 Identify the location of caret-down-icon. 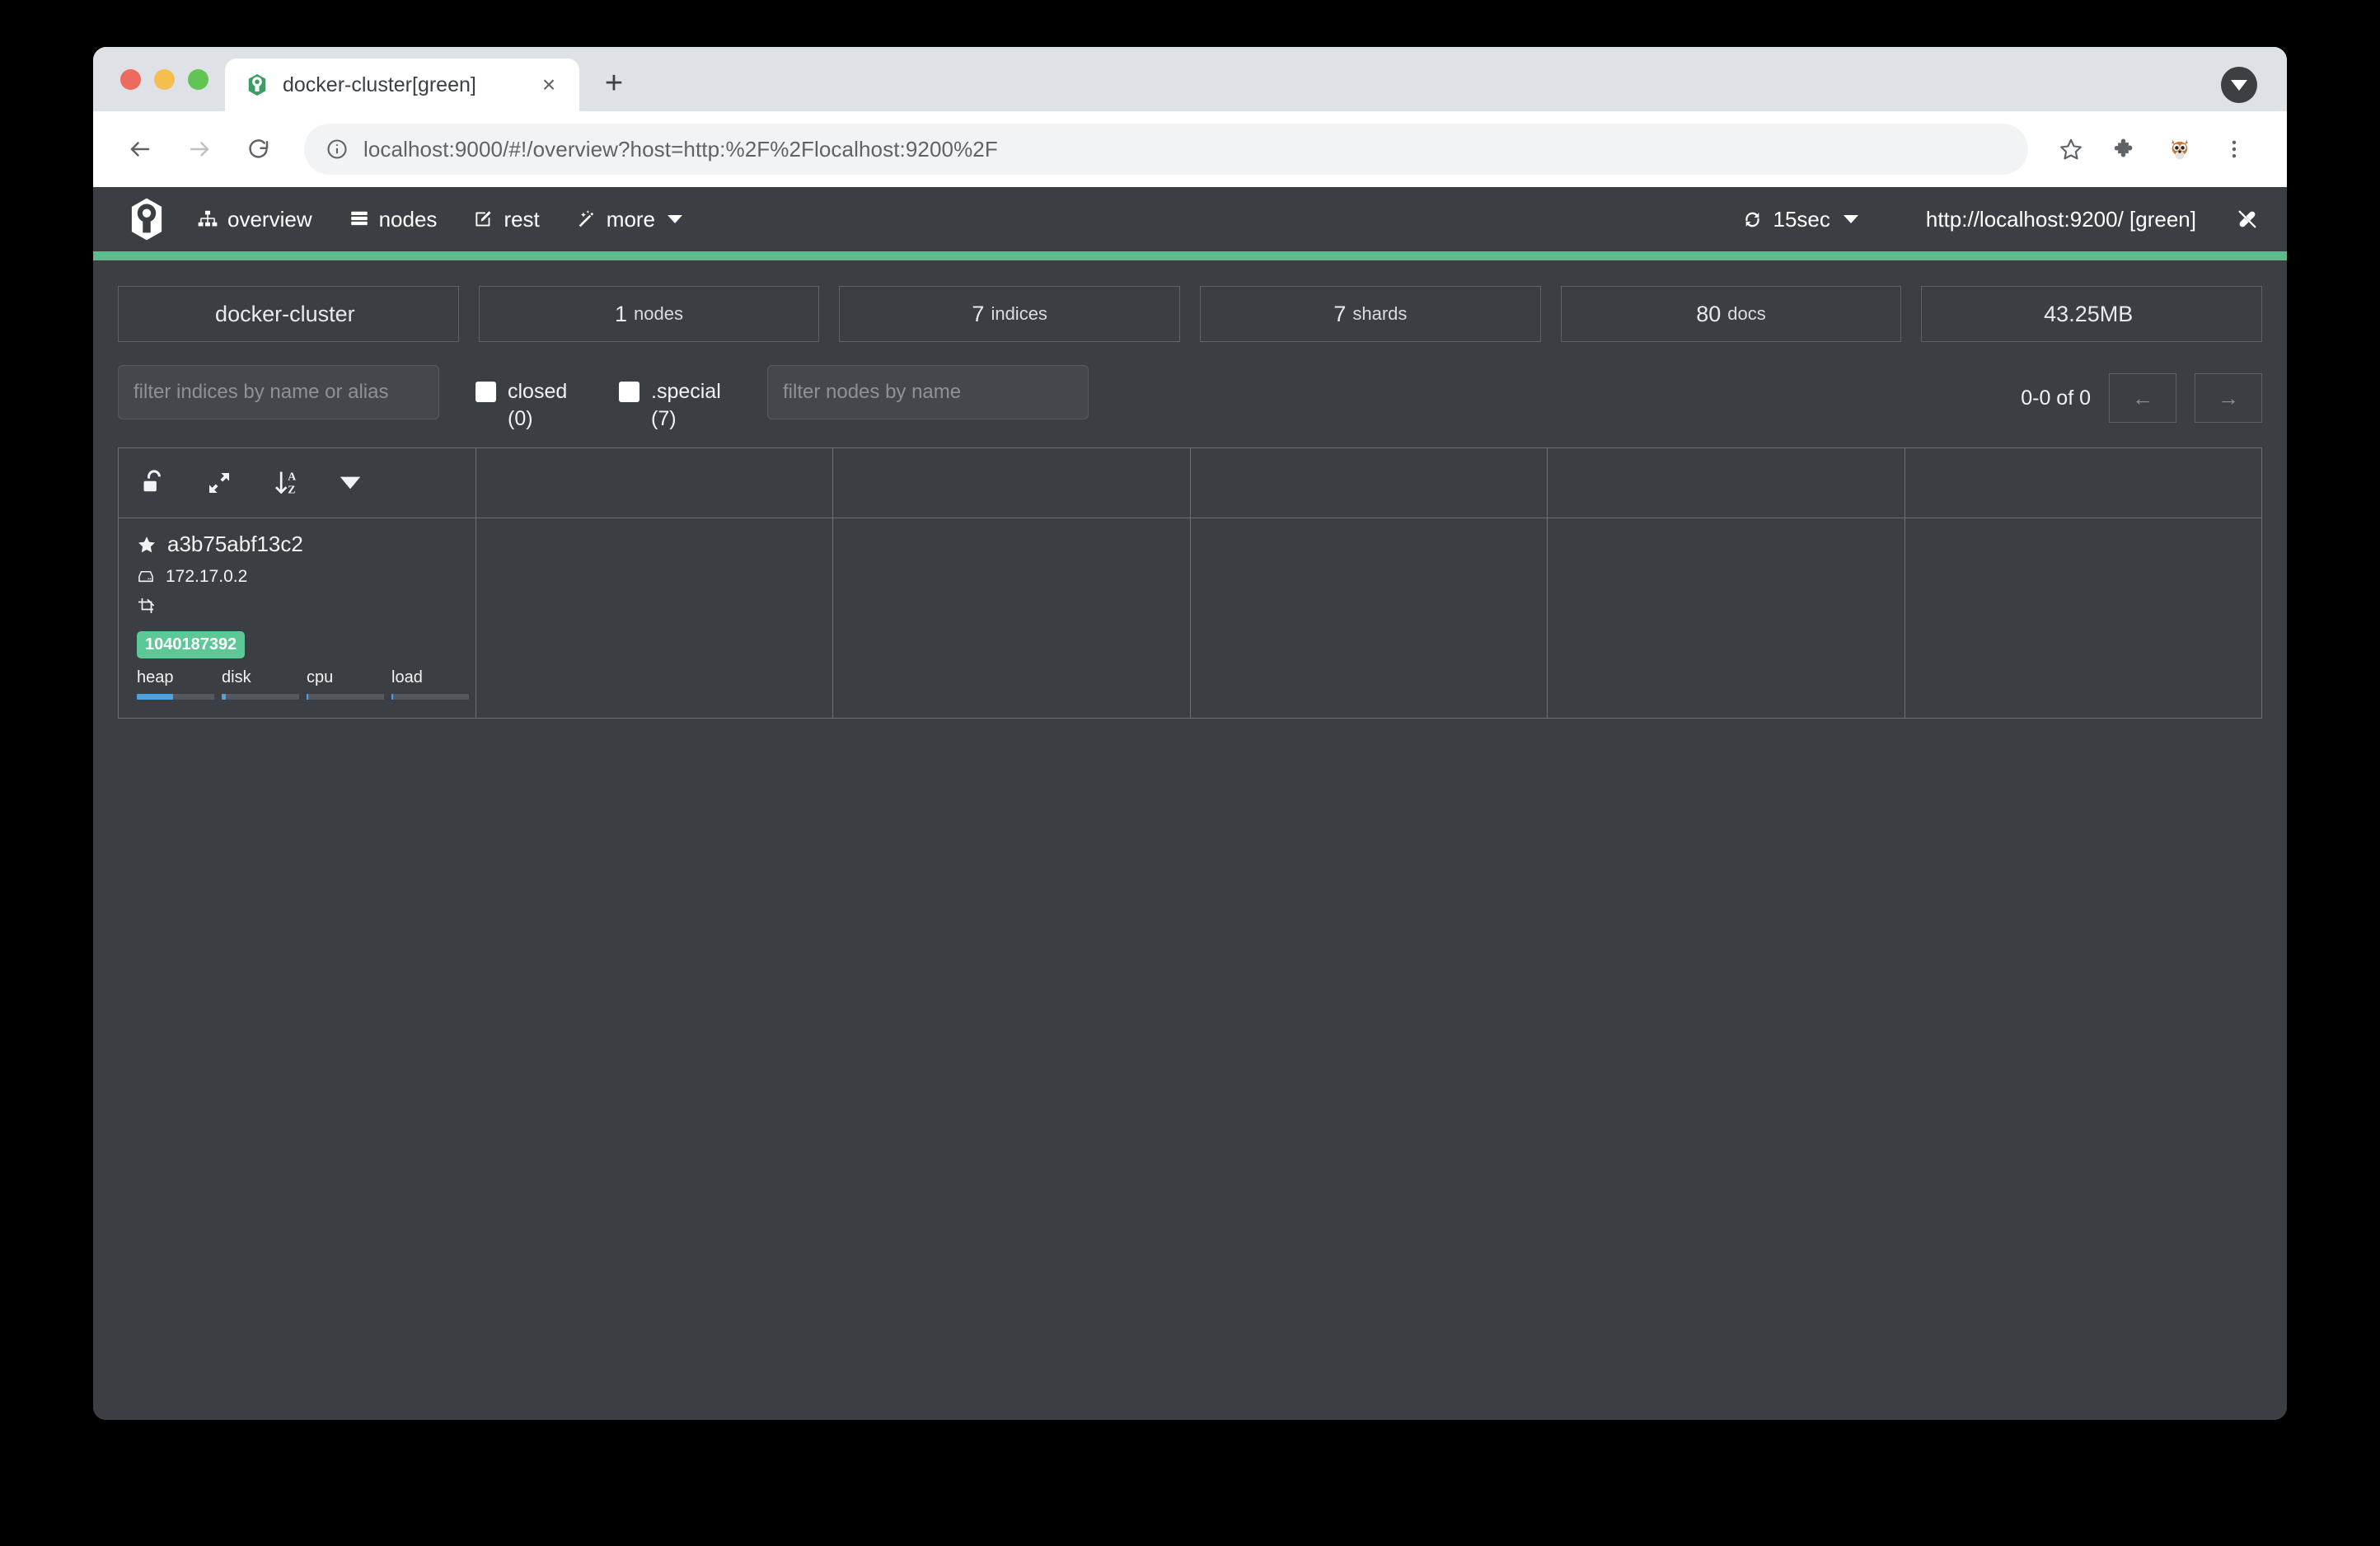
(350, 483).